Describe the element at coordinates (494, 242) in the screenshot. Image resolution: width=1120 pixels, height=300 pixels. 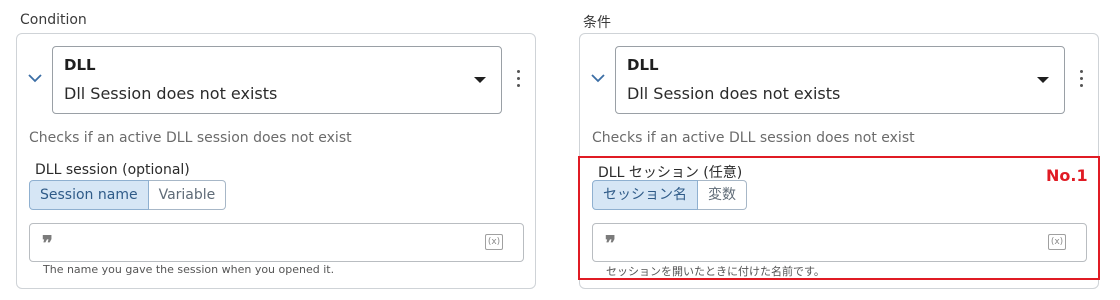
I see `variable-icon: (x)` at that location.